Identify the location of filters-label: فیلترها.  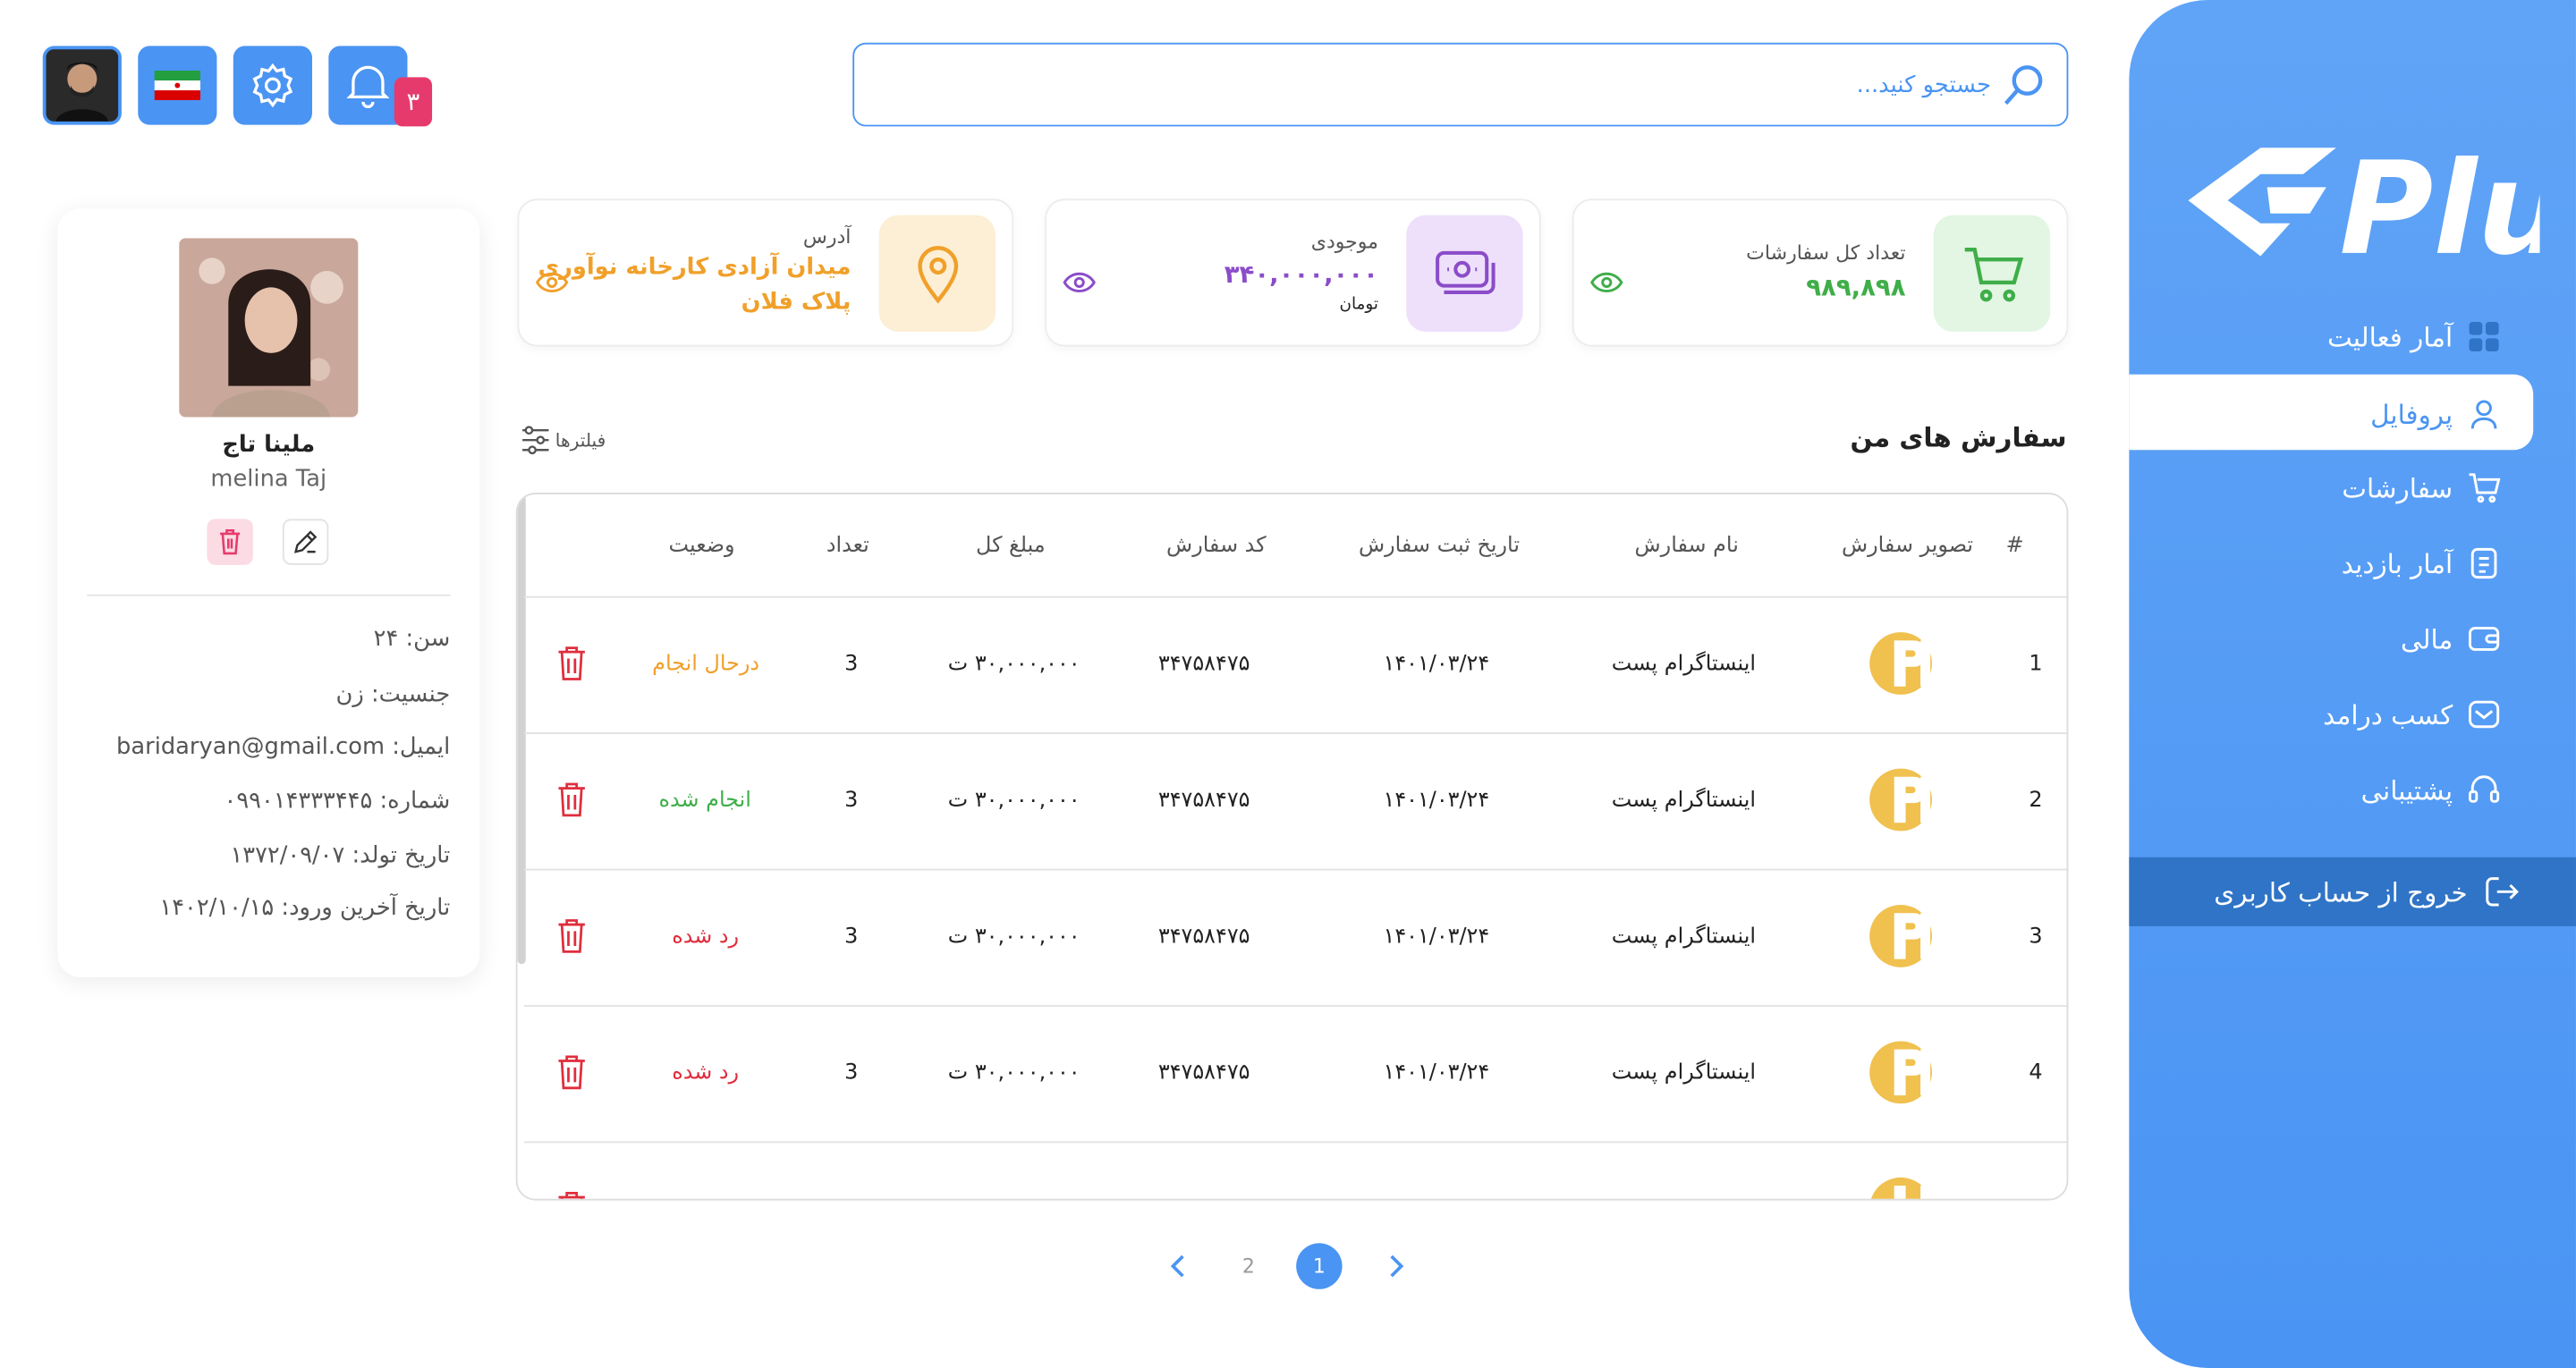
(580, 440).